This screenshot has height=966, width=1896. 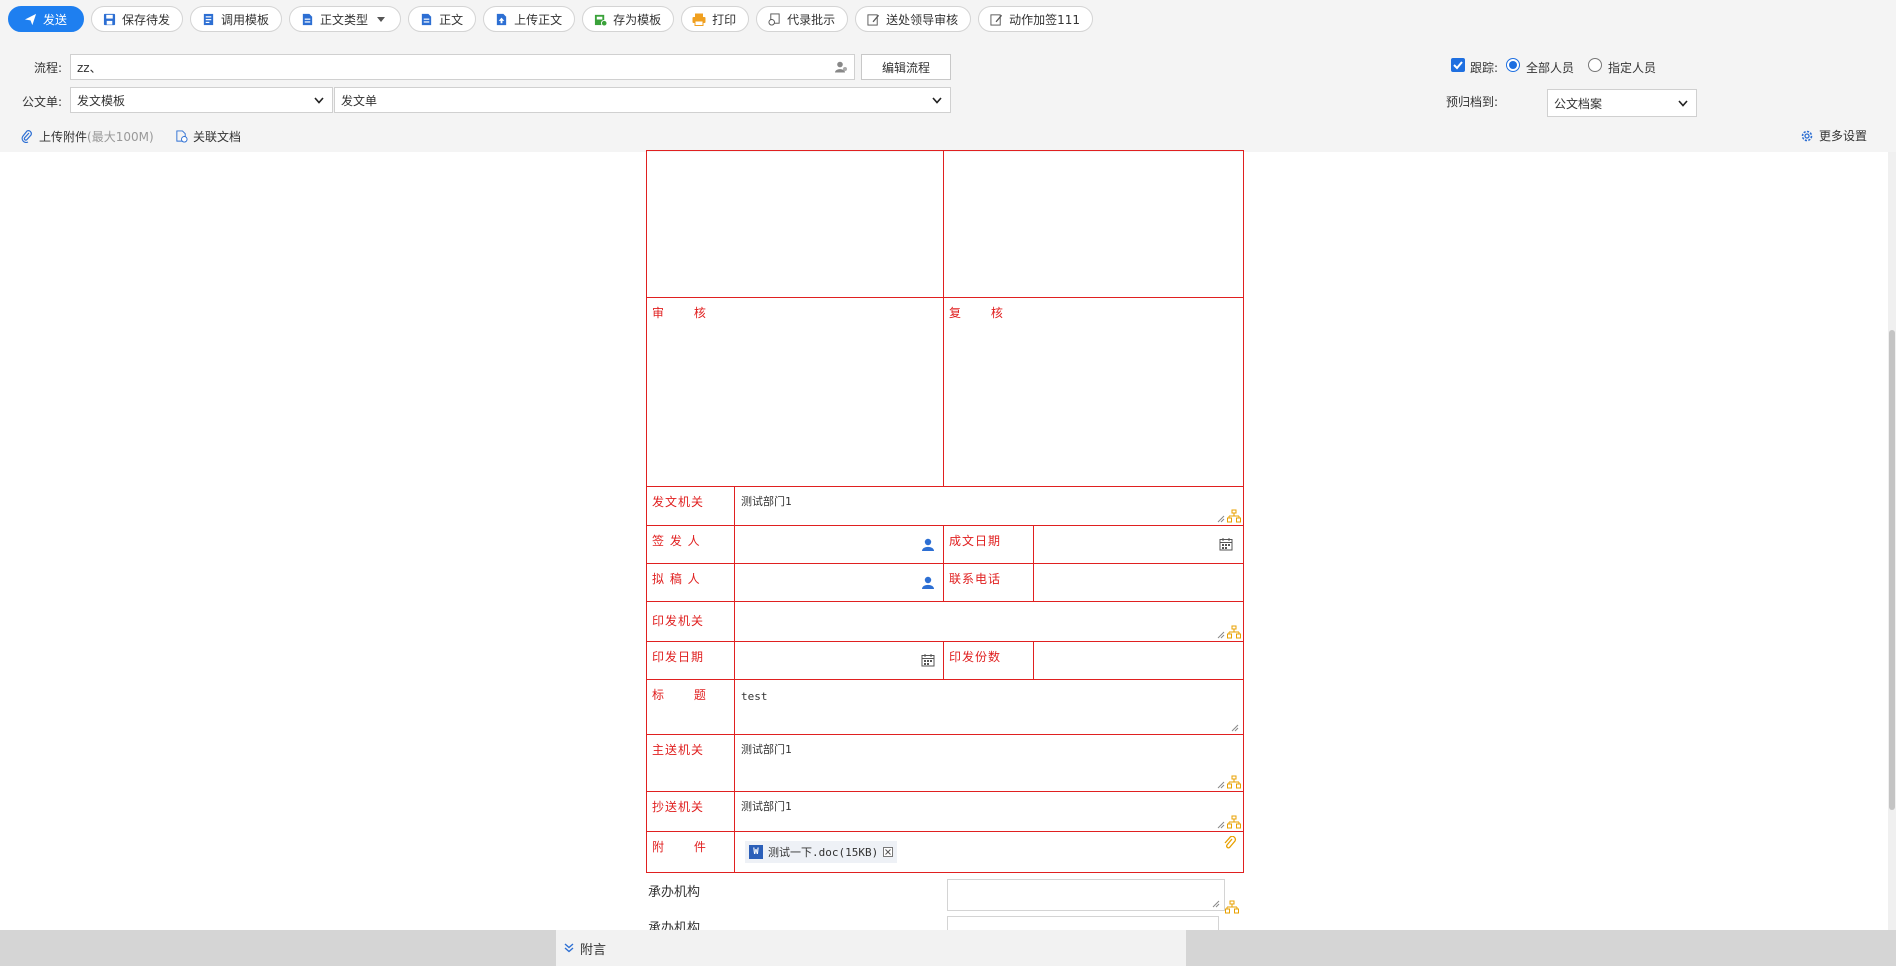 I want to click on issuing-org-field: 测试部门1, so click(x=989, y=506).